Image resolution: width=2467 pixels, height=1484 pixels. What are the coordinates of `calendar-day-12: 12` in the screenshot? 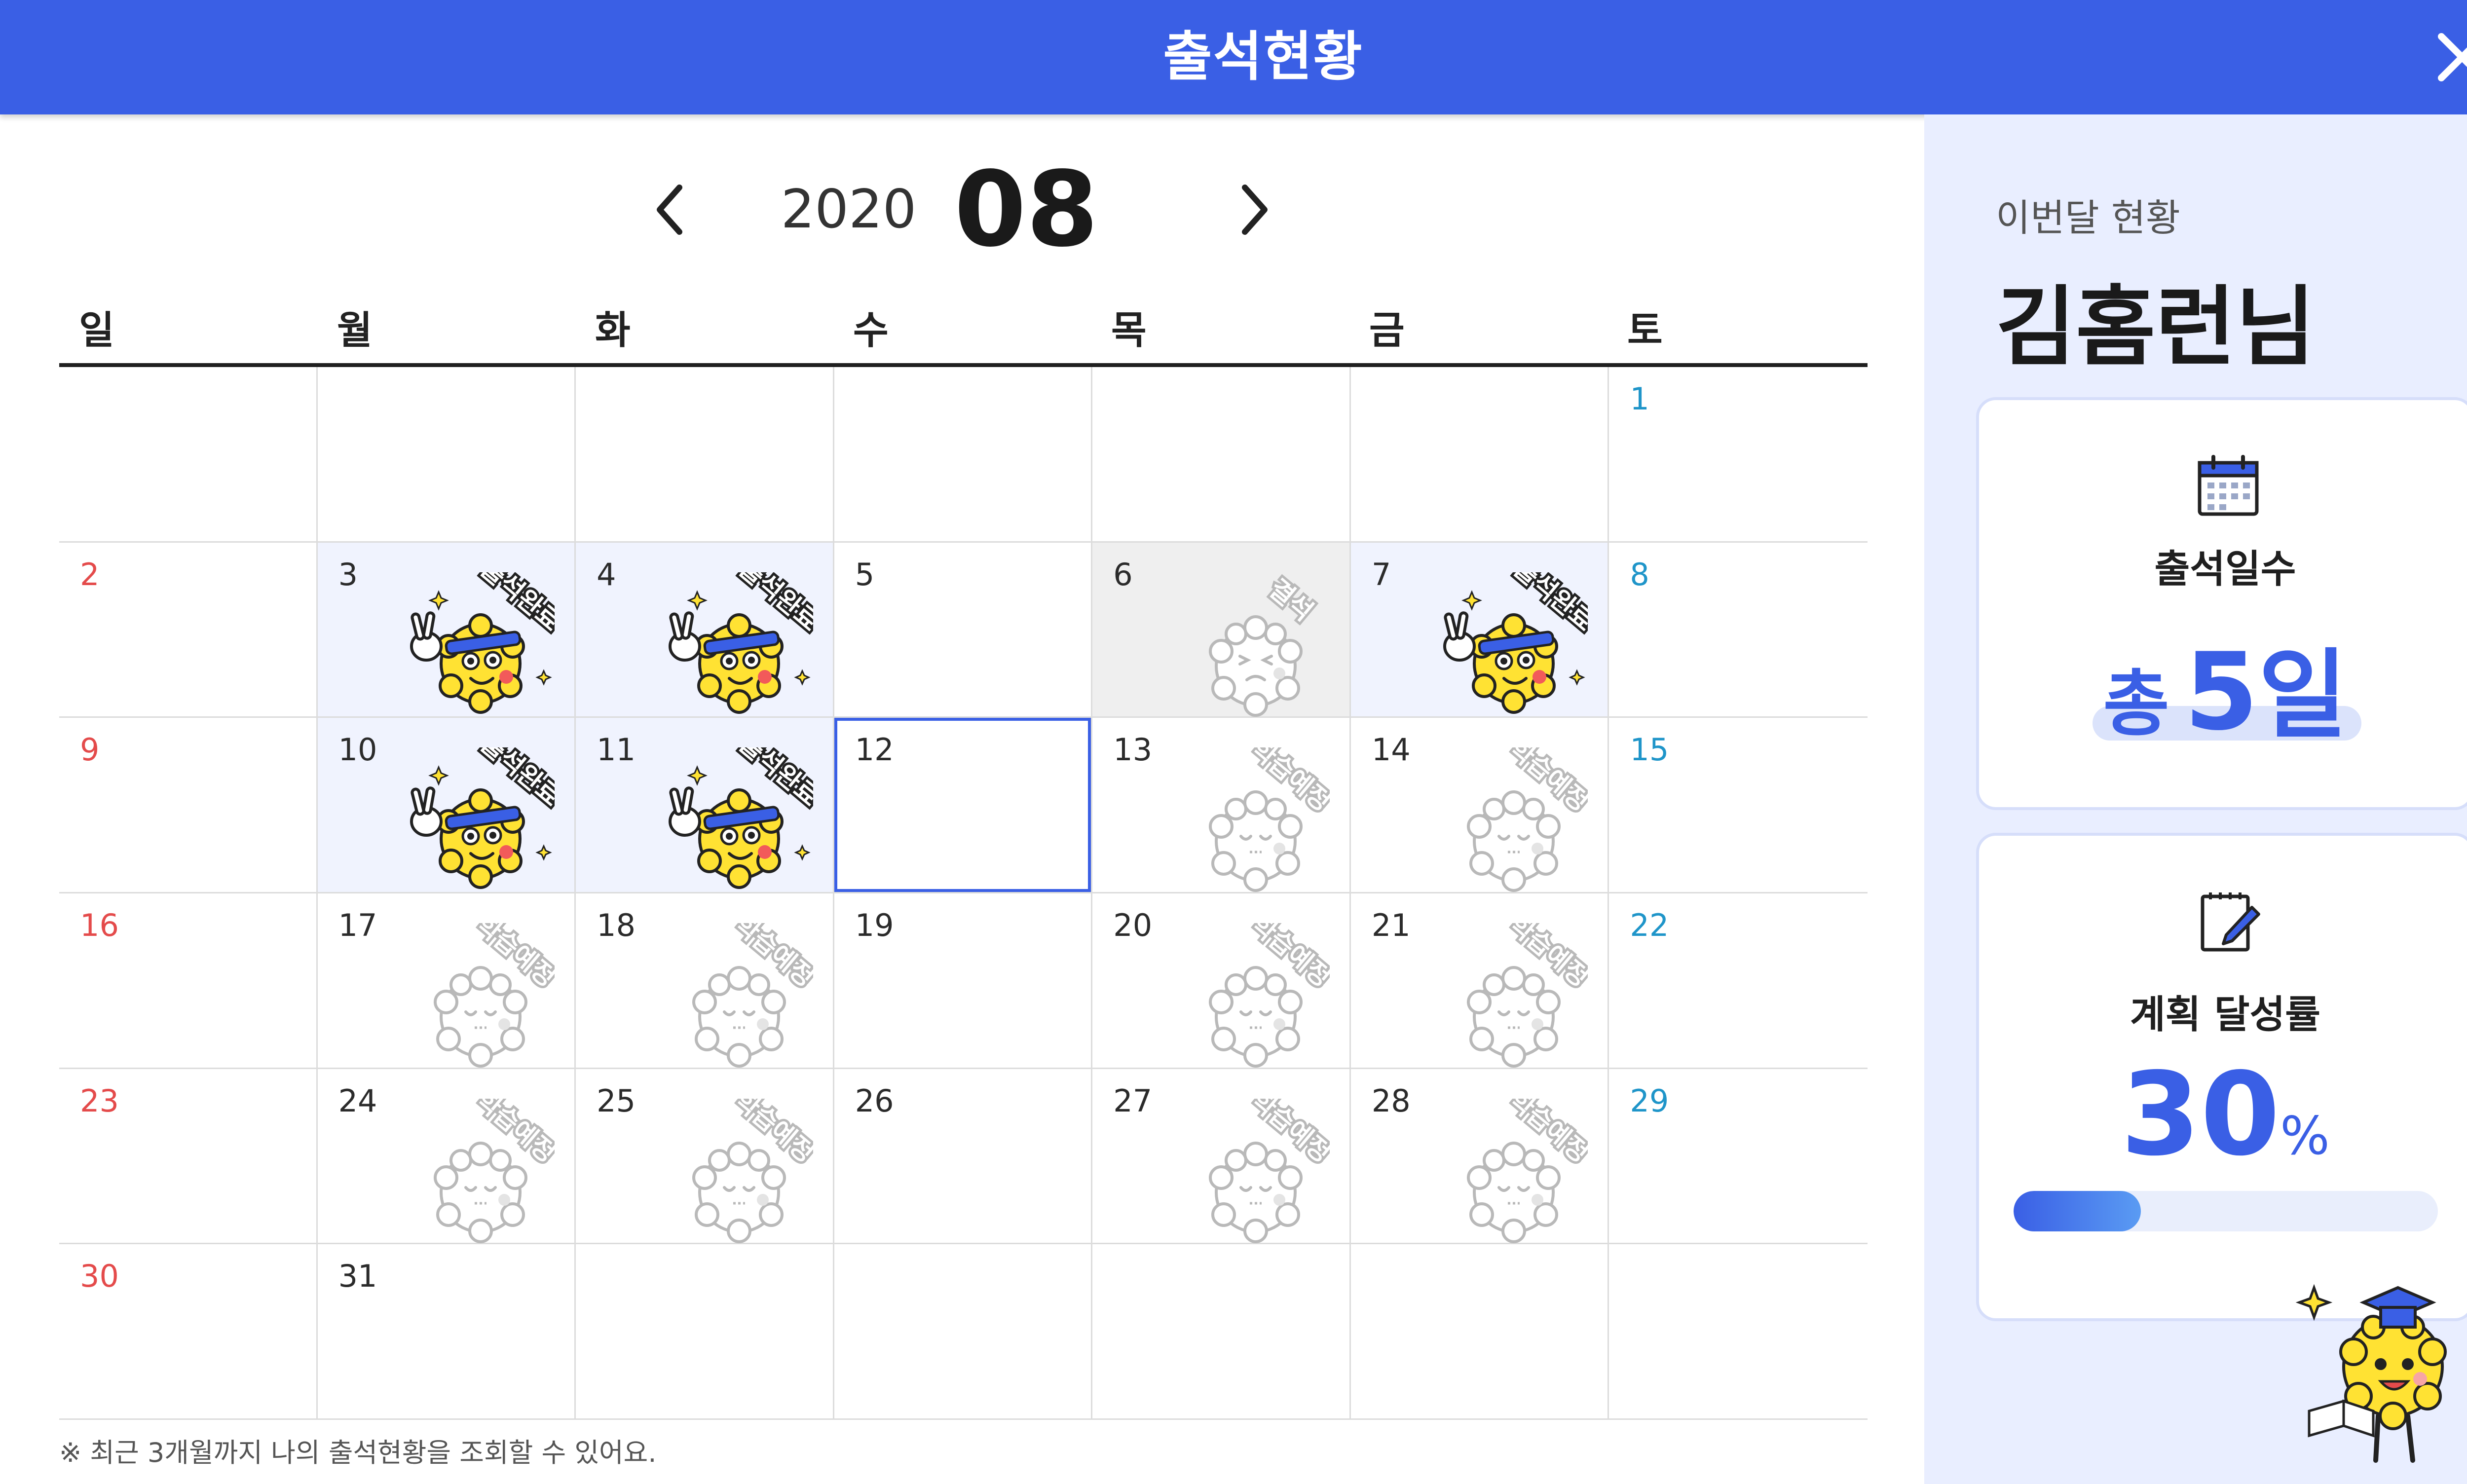 It's located at (963, 805).